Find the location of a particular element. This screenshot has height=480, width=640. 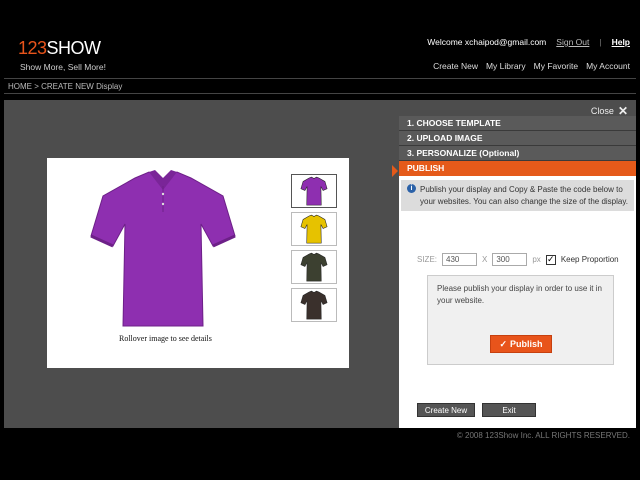

publish-button: ✓ Publish is located at coordinates (521, 344).